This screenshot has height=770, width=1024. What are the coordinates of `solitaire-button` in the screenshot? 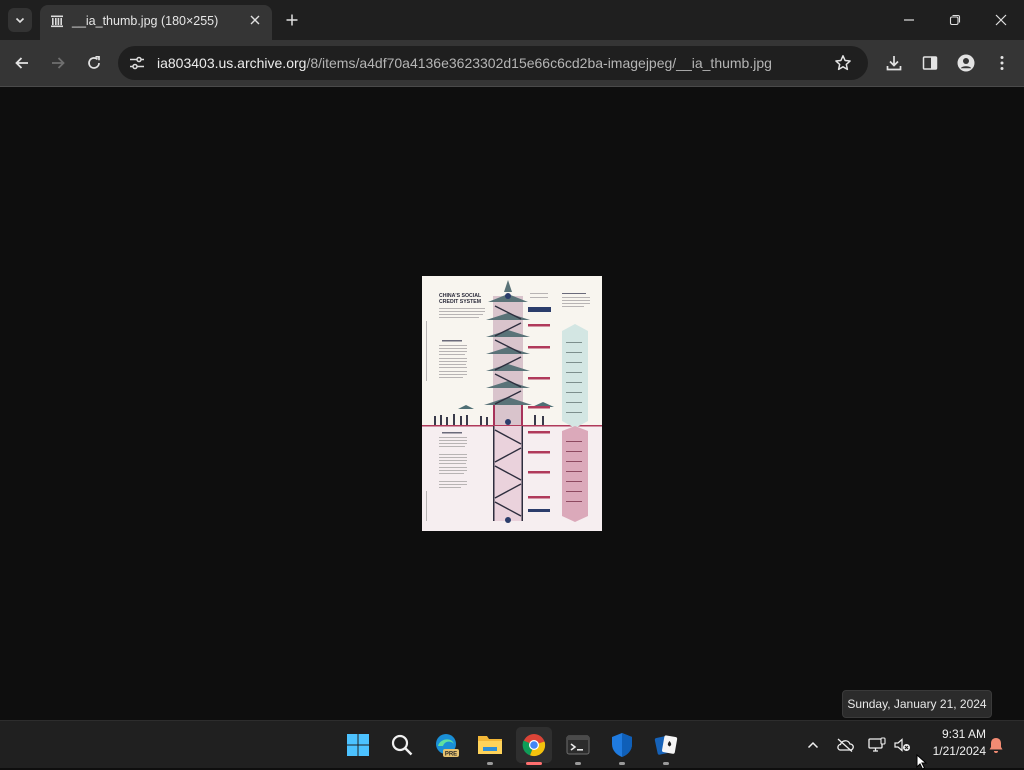 It's located at (666, 746).